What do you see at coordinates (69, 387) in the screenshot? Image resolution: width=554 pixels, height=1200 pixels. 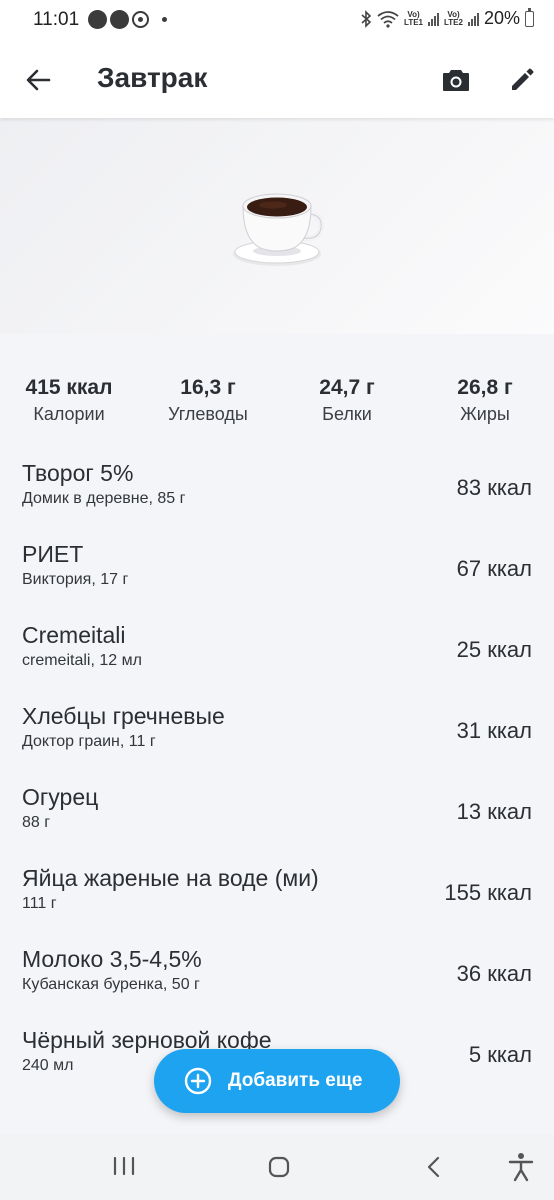 I see `macro-value: 415 ккал` at bounding box center [69, 387].